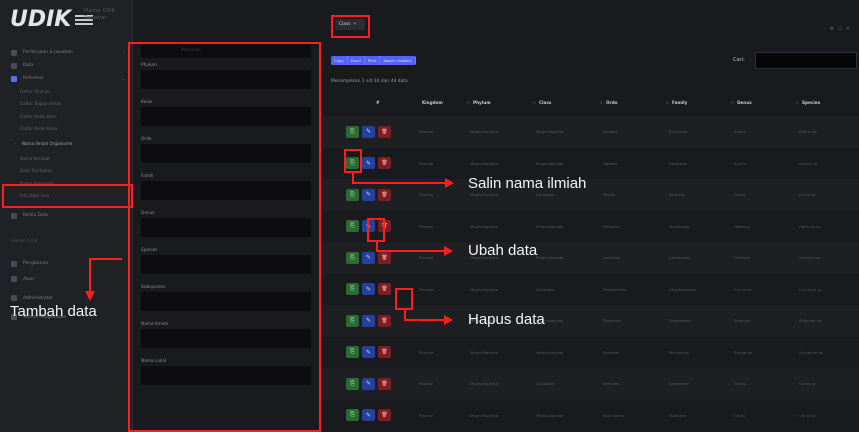  Describe the element at coordinates (66, 215) in the screenshot. I see `sidebar-section-manage: Kelola Data` at that location.